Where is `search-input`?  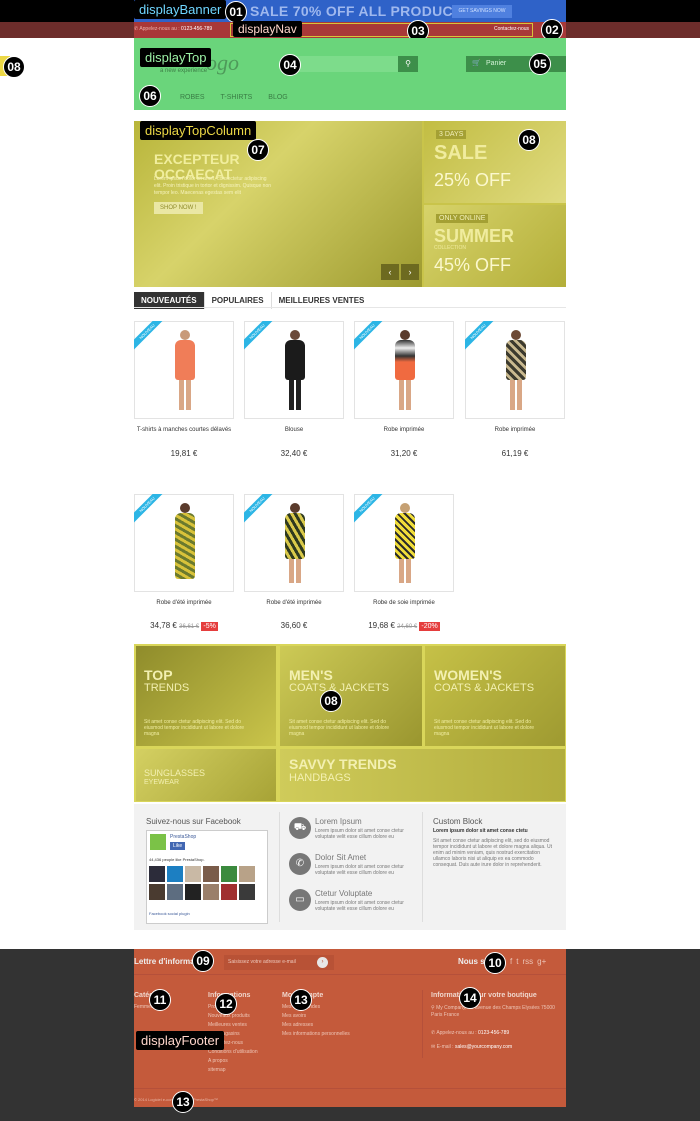
search-input is located at coordinates (344, 64).